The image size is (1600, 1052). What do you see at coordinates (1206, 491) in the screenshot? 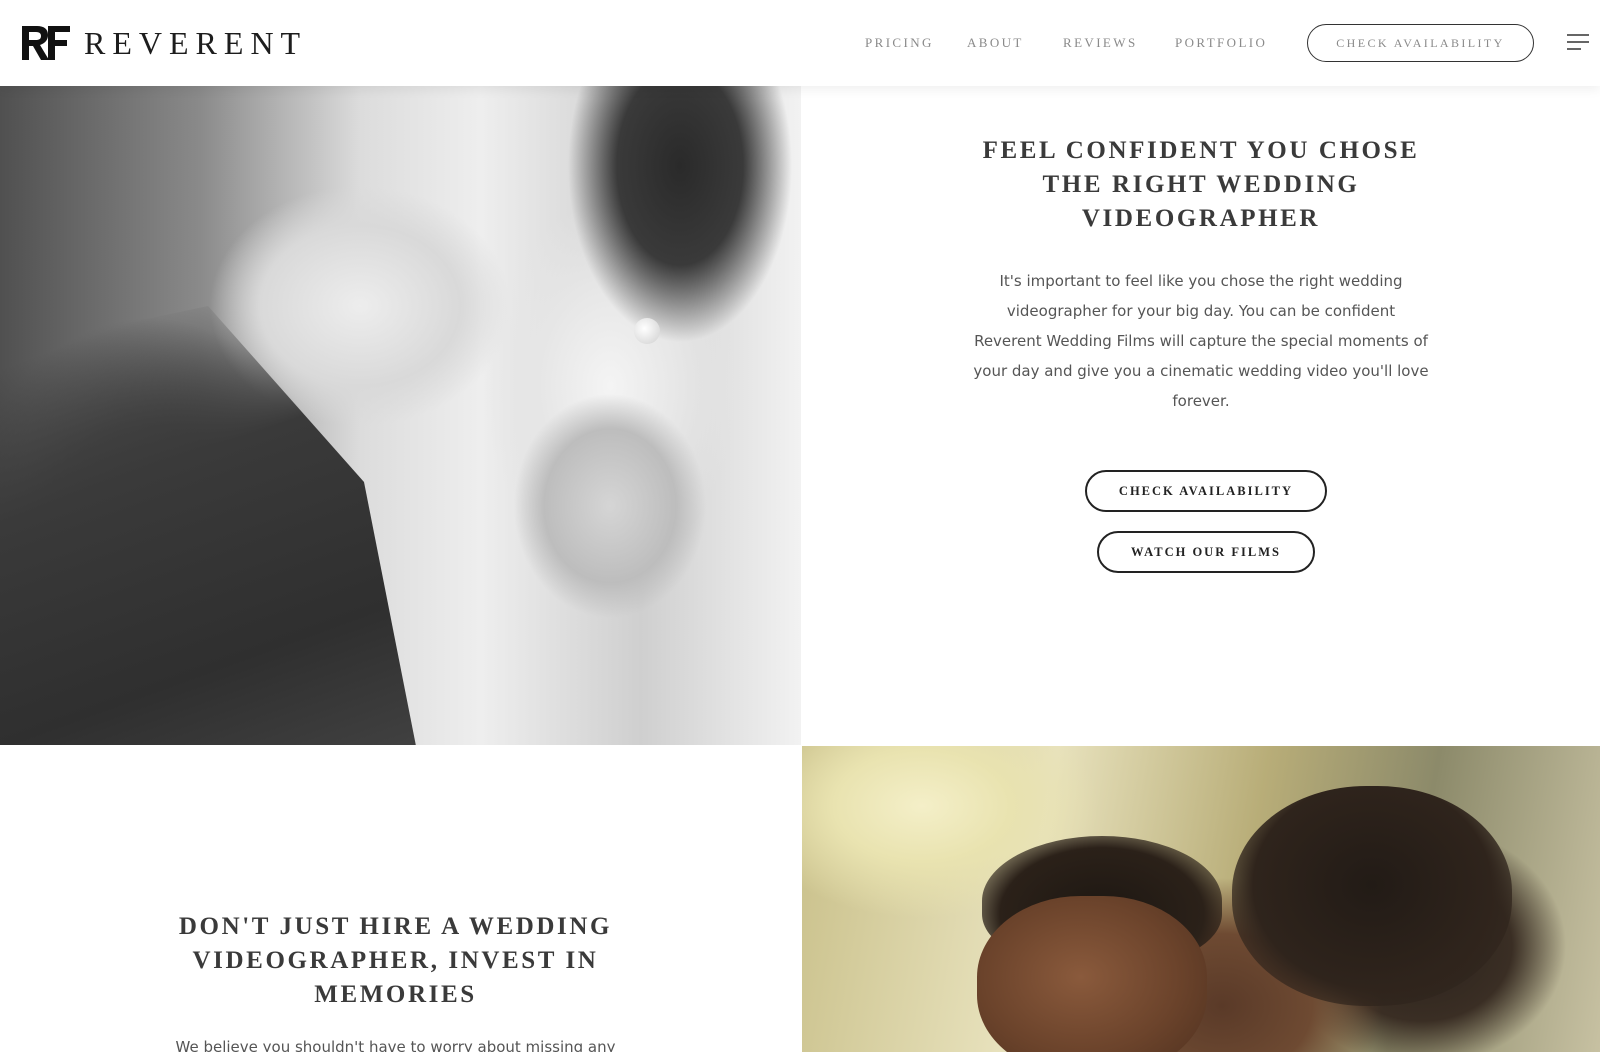
I see `check-availability-button: CHECK AVAILABILITY` at bounding box center [1206, 491].